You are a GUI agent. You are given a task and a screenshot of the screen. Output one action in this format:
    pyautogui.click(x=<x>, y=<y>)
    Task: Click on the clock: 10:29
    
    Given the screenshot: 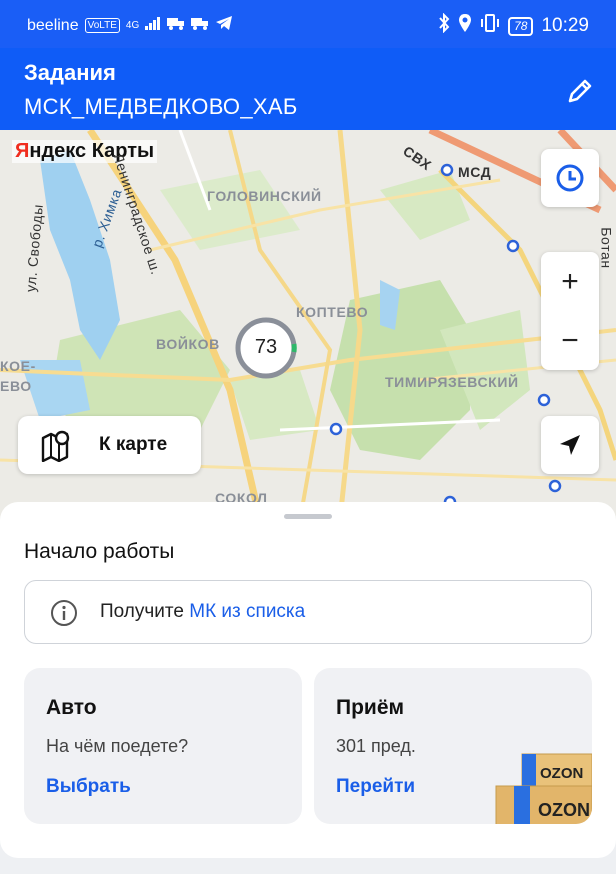 What is the action you would take?
    pyautogui.click(x=565, y=25)
    